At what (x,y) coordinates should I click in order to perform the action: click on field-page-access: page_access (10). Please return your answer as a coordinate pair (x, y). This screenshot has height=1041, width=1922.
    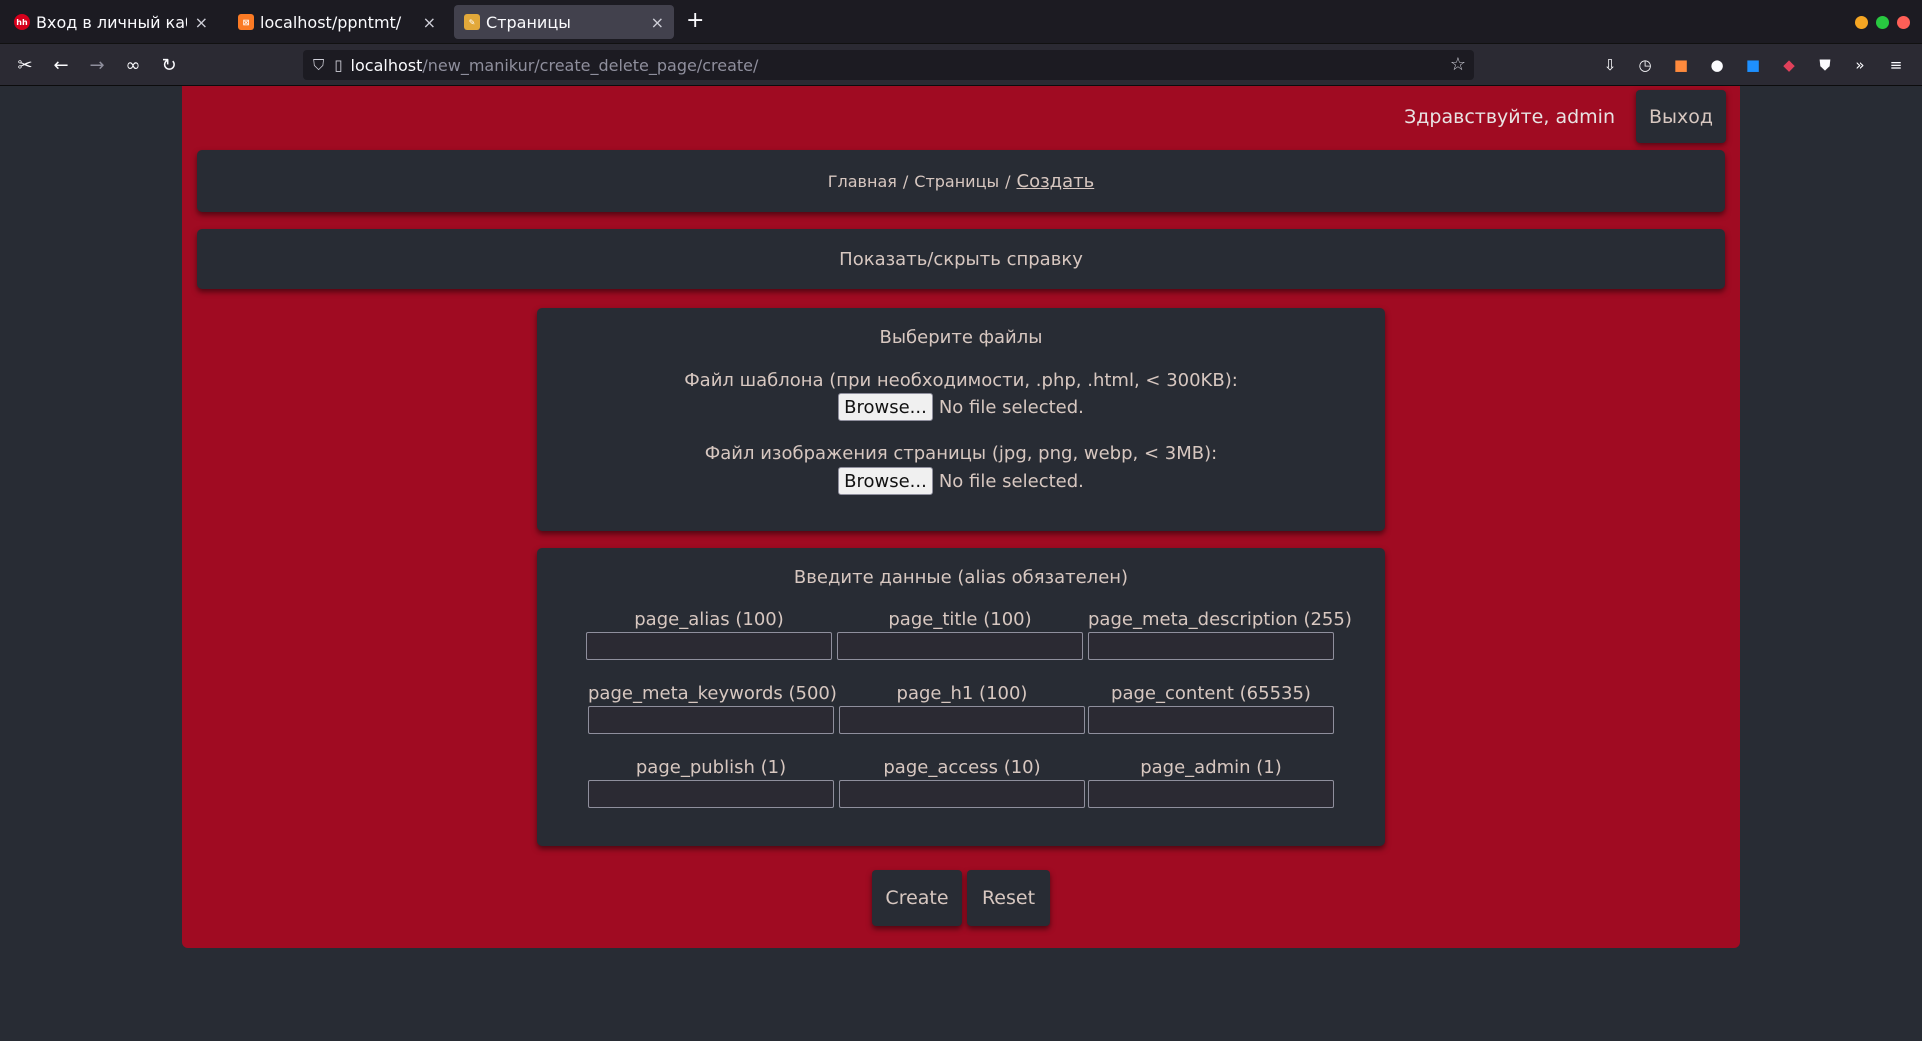
    Looking at the image, I should click on (962, 782).